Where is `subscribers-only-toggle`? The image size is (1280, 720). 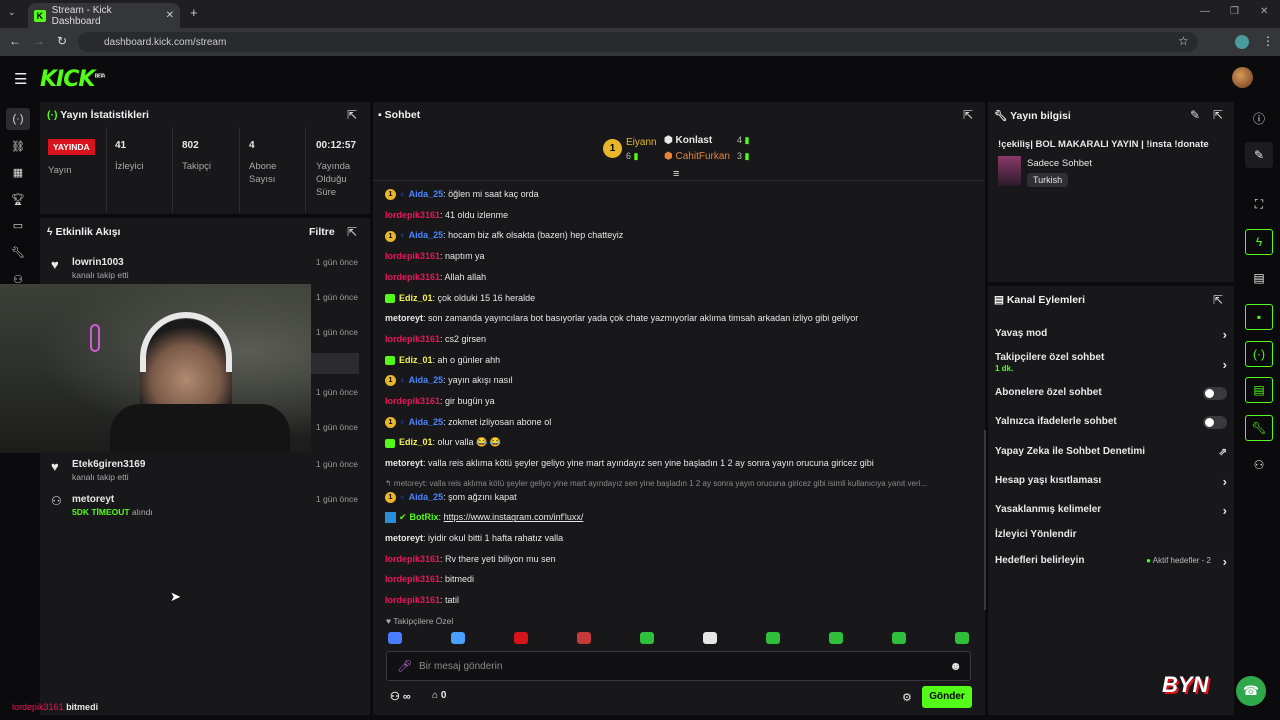 subscribers-only-toggle is located at coordinates (1215, 393).